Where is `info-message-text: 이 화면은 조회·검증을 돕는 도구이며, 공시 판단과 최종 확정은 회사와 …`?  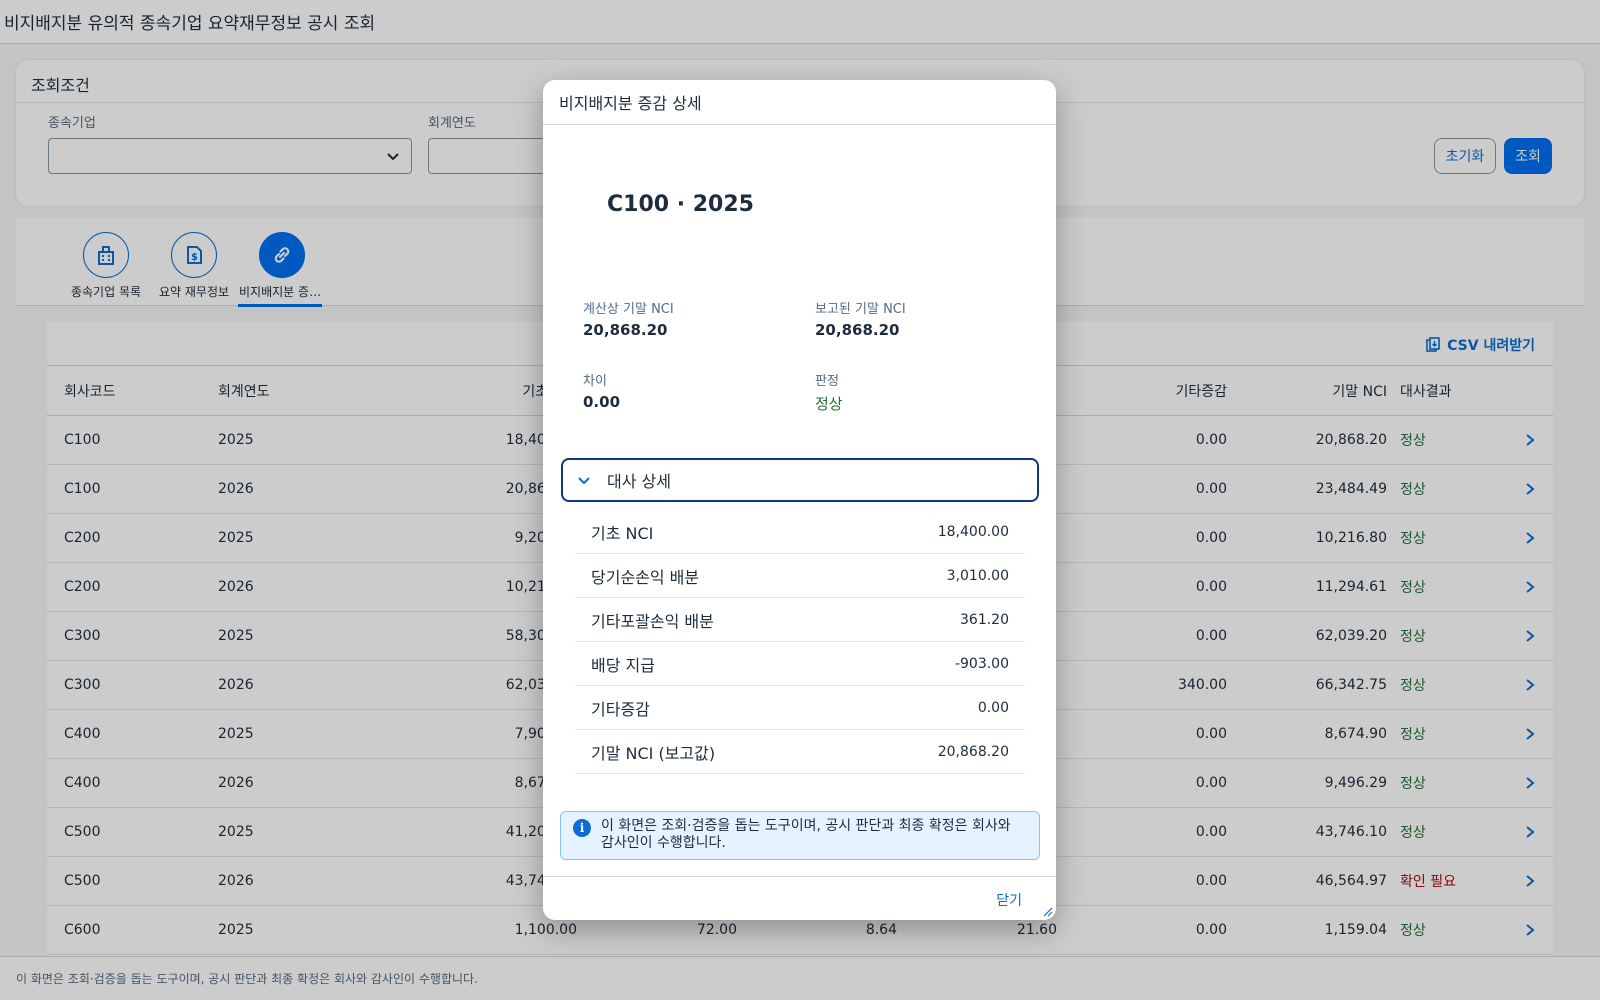
info-message-text: 이 화면은 조회·검증을 돕는 도구이며, 공시 판단과 최종 확정은 회사와 … is located at coordinates (806, 834).